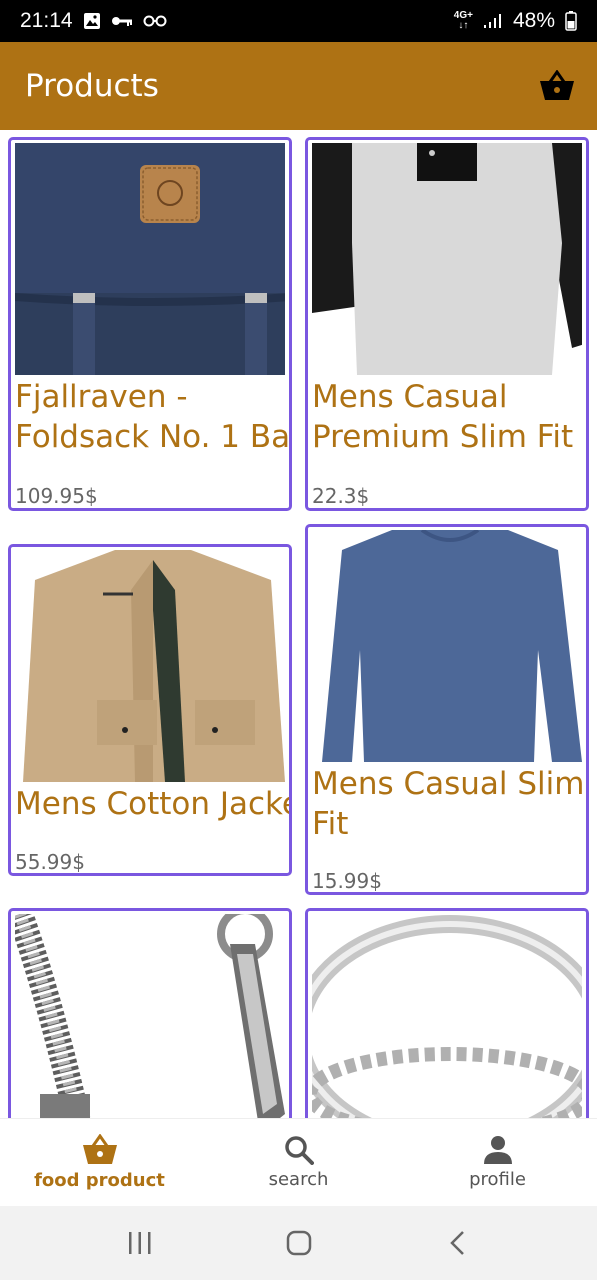 The height and width of the screenshot is (1280, 597). I want to click on product-card: Mens Casual Slim Fit 15.99$, so click(447, 709).